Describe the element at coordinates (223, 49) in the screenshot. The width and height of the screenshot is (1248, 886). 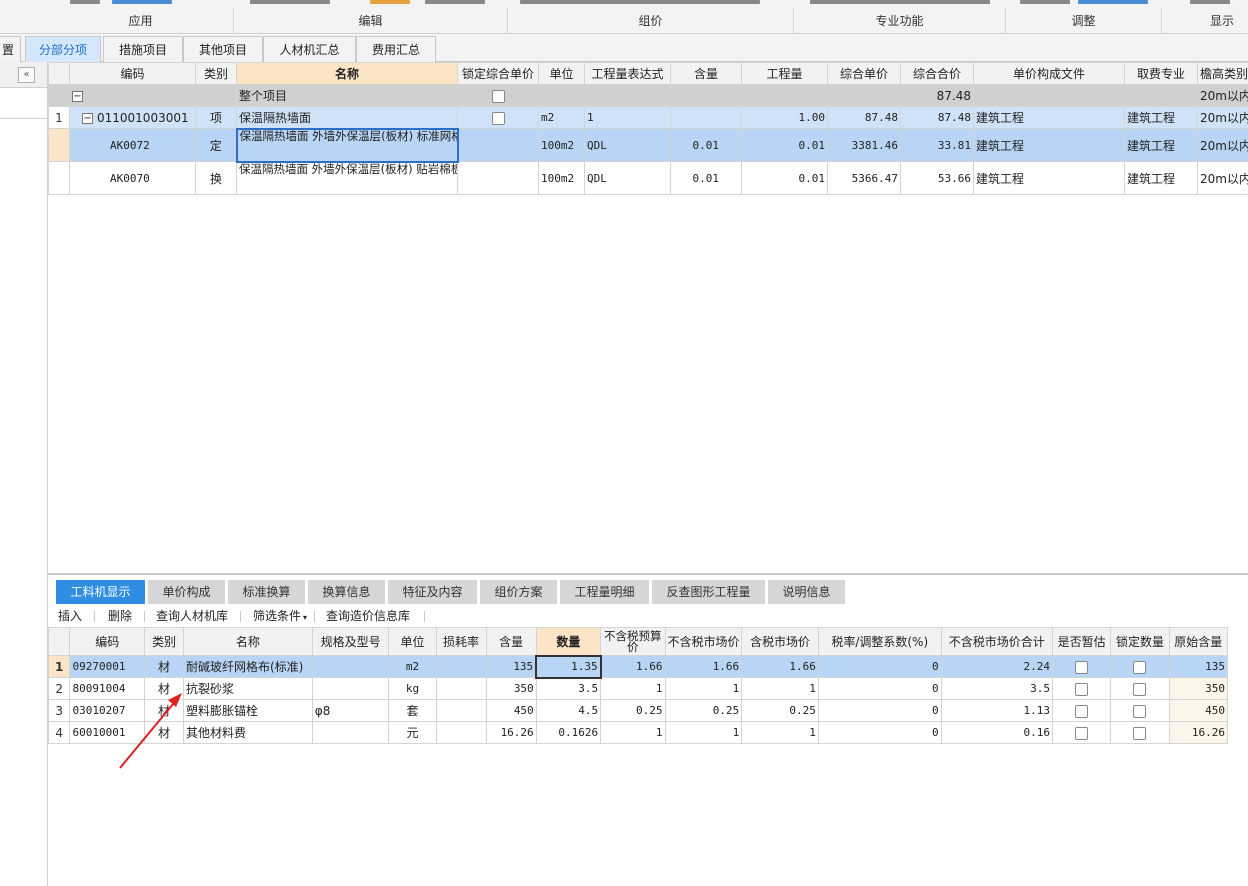
I see `tab-other-items: 其他项目` at that location.